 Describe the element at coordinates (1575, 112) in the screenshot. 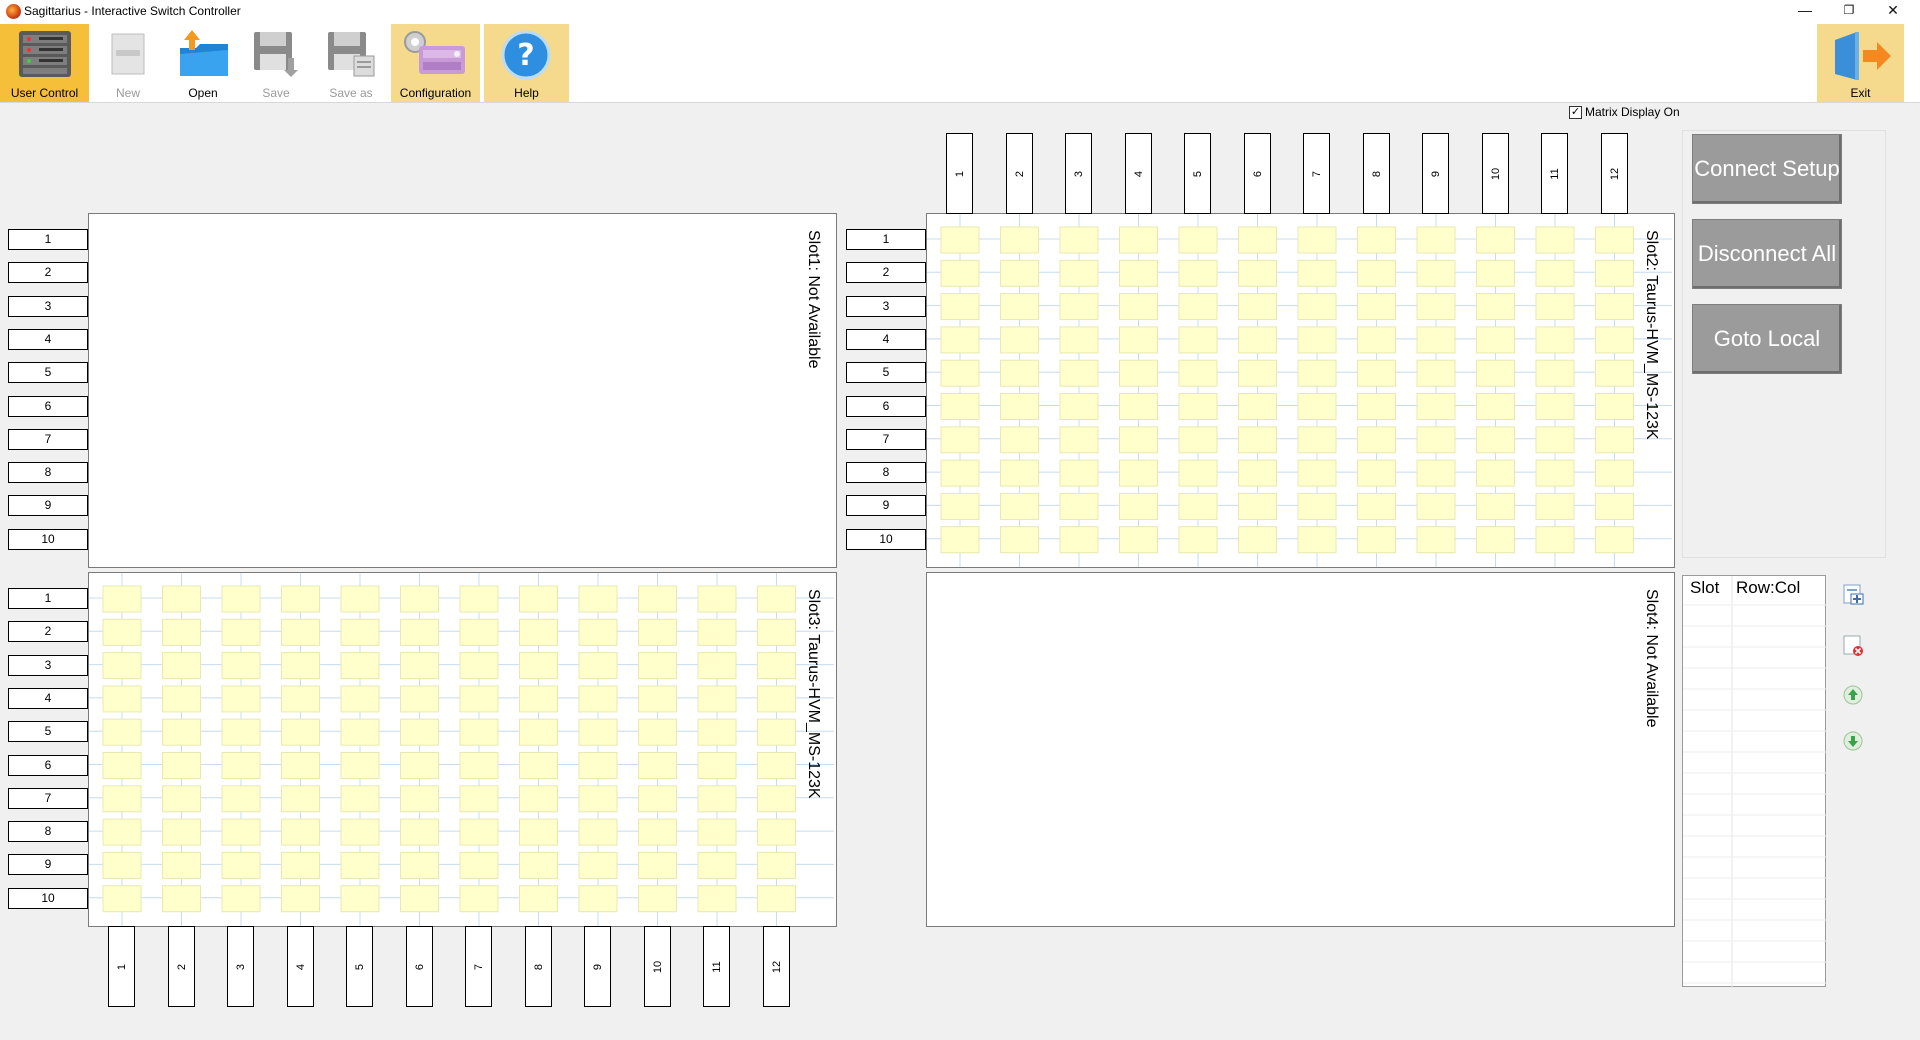

I see `matrix-display-checkbox: ✓` at that location.